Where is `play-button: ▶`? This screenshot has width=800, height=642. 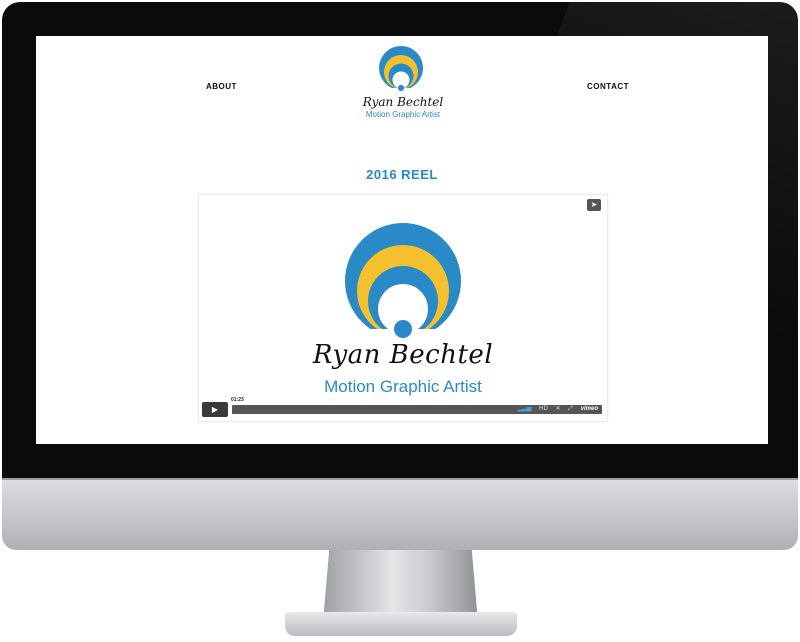 play-button: ▶ is located at coordinates (215, 409).